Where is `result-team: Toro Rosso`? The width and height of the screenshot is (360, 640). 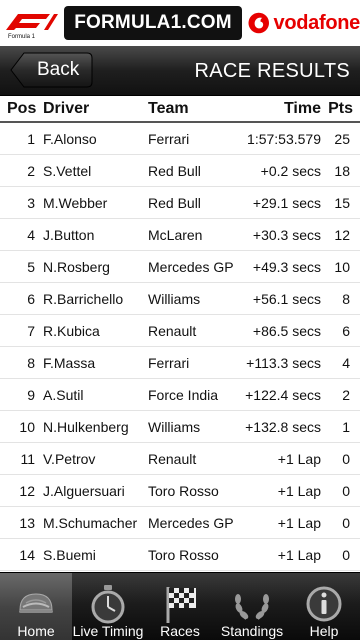
result-team: Toro Rosso is located at coordinates (183, 491).